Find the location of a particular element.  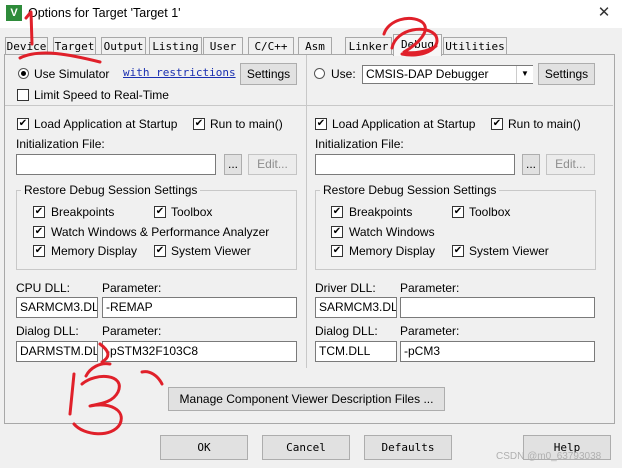

right-memory-display-label: Memory Display is located at coordinates (392, 251).